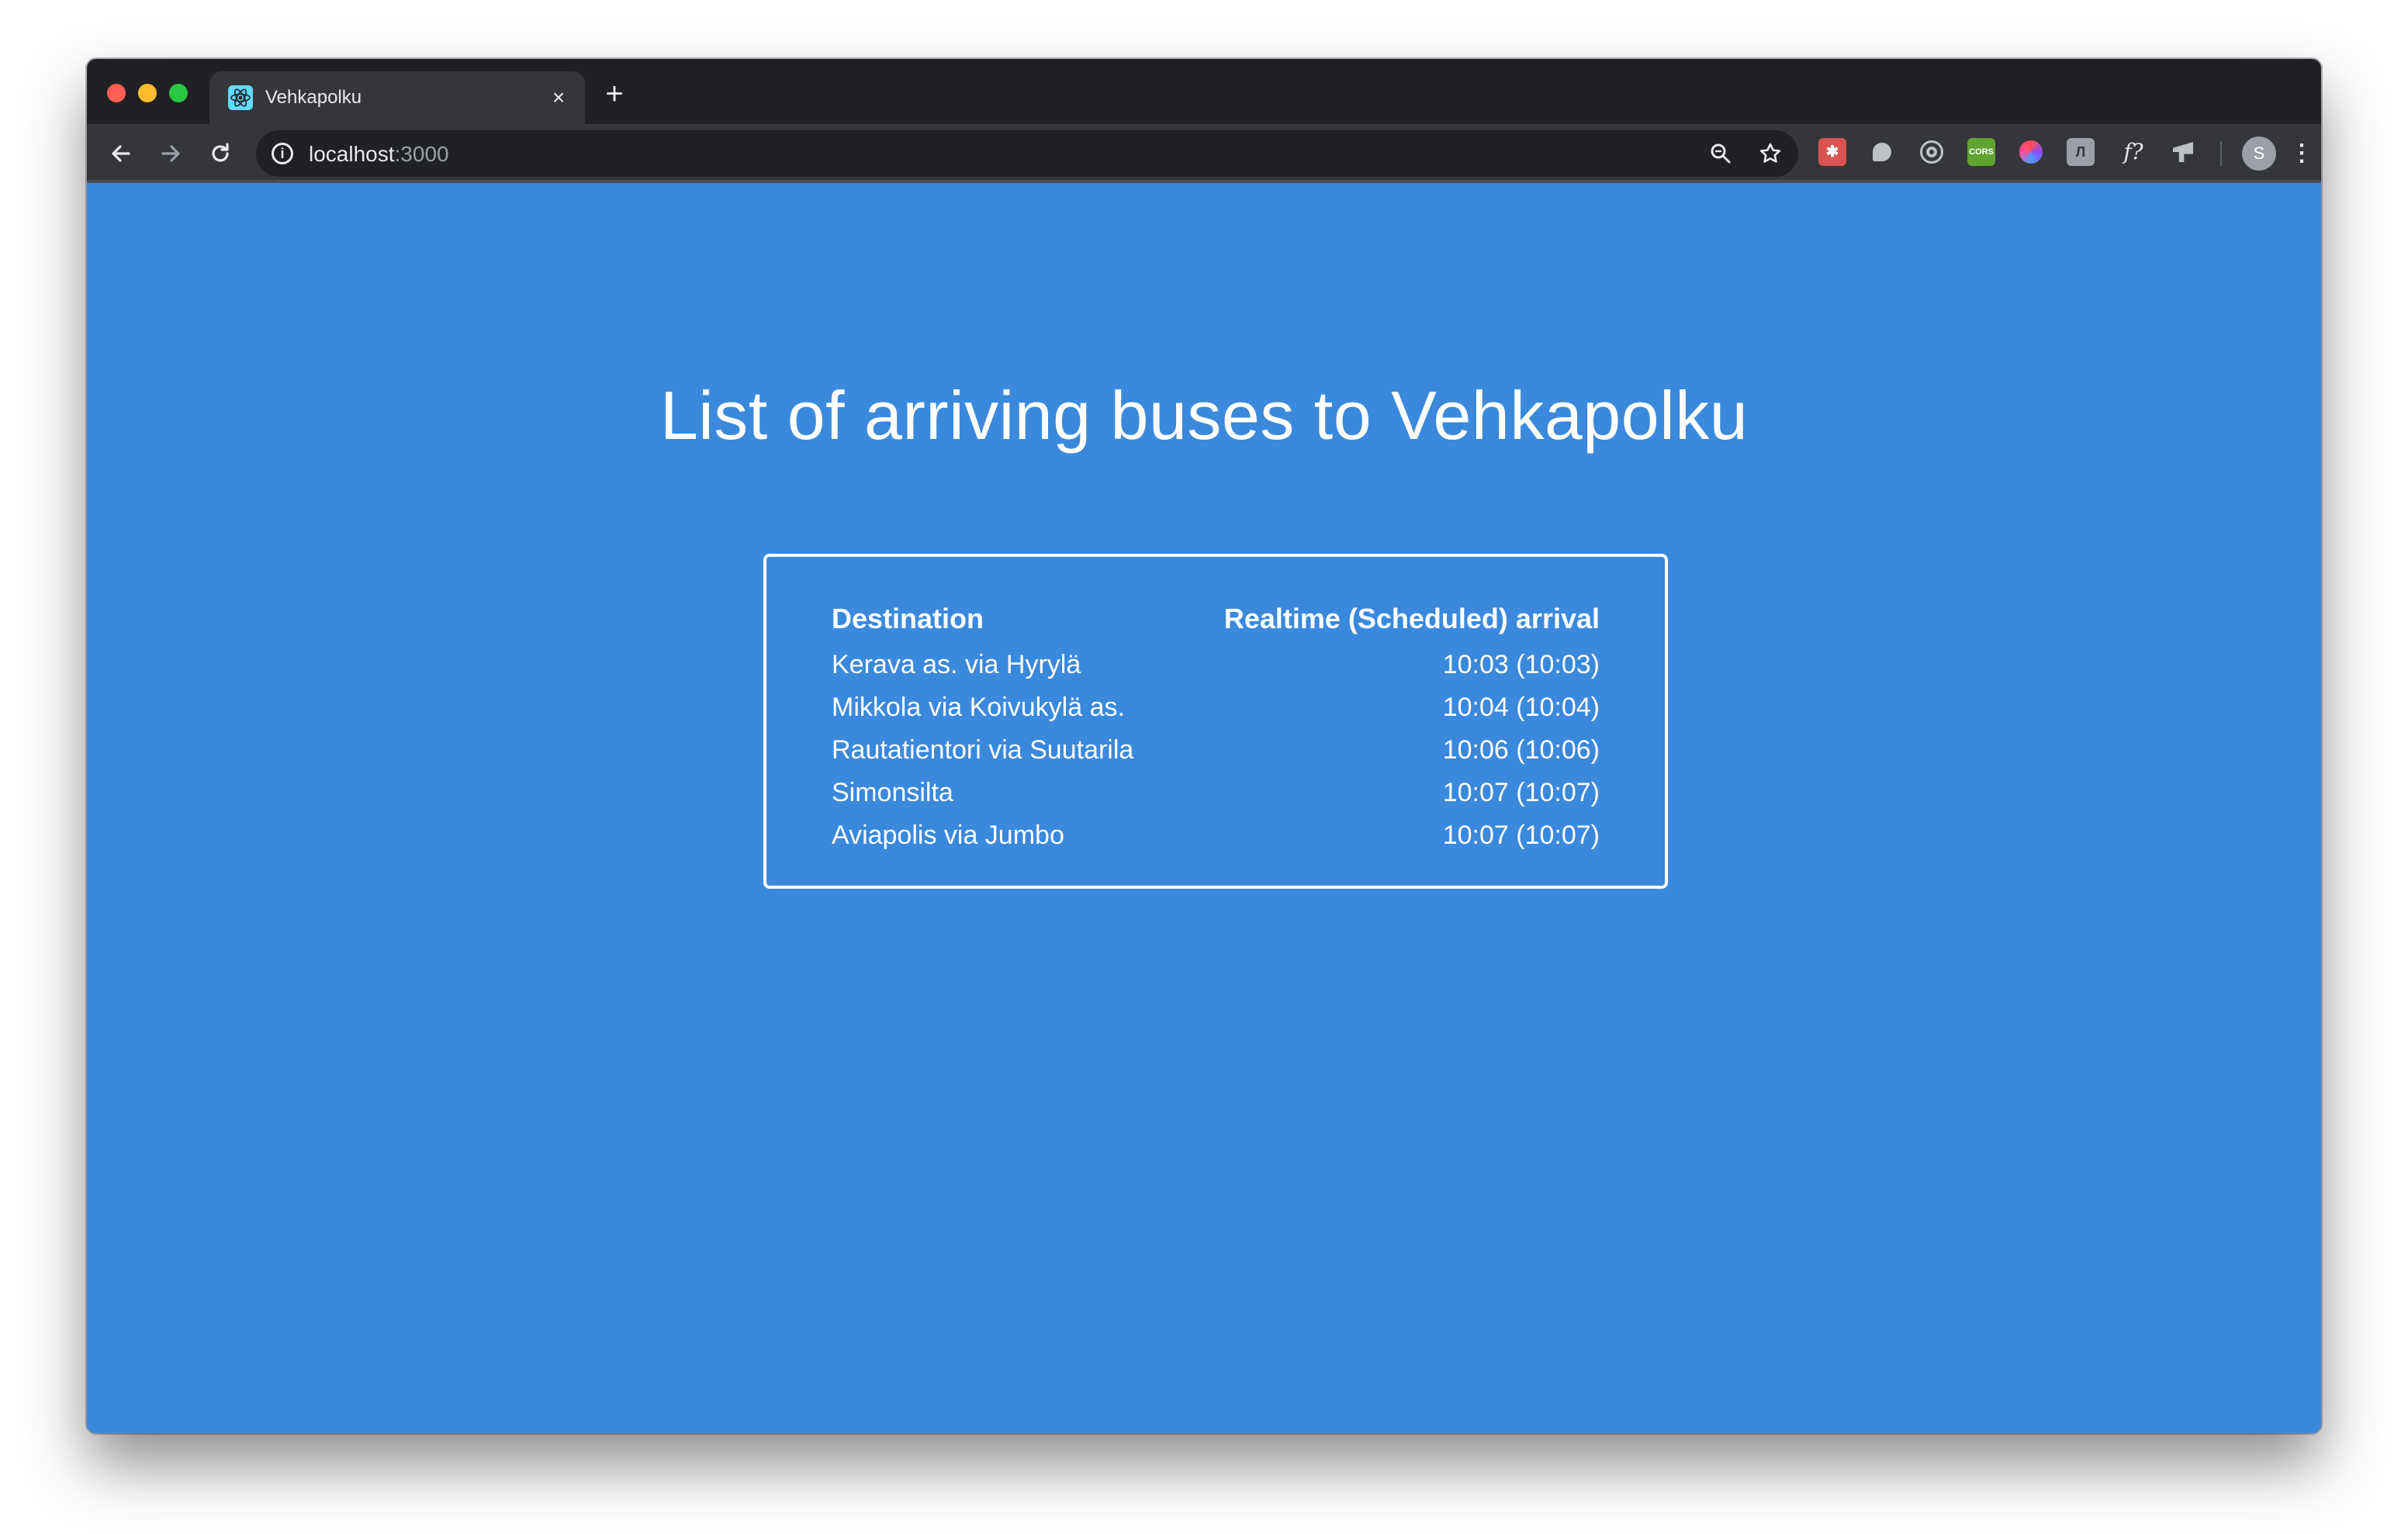  Describe the element at coordinates (2031, 152) in the screenshot. I see `extension-5-icon` at that location.